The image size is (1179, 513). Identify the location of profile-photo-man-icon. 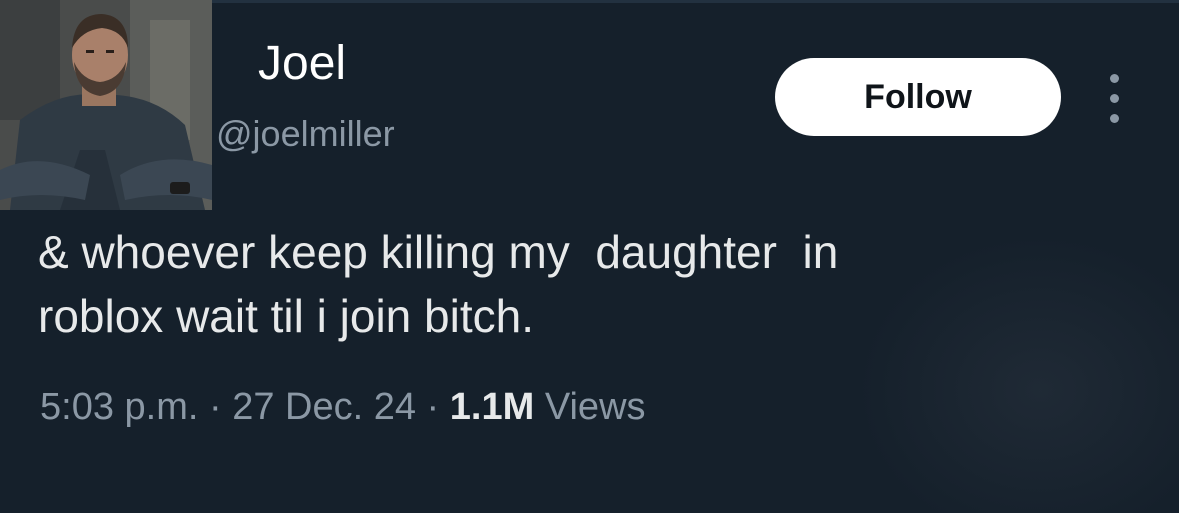
(106, 105).